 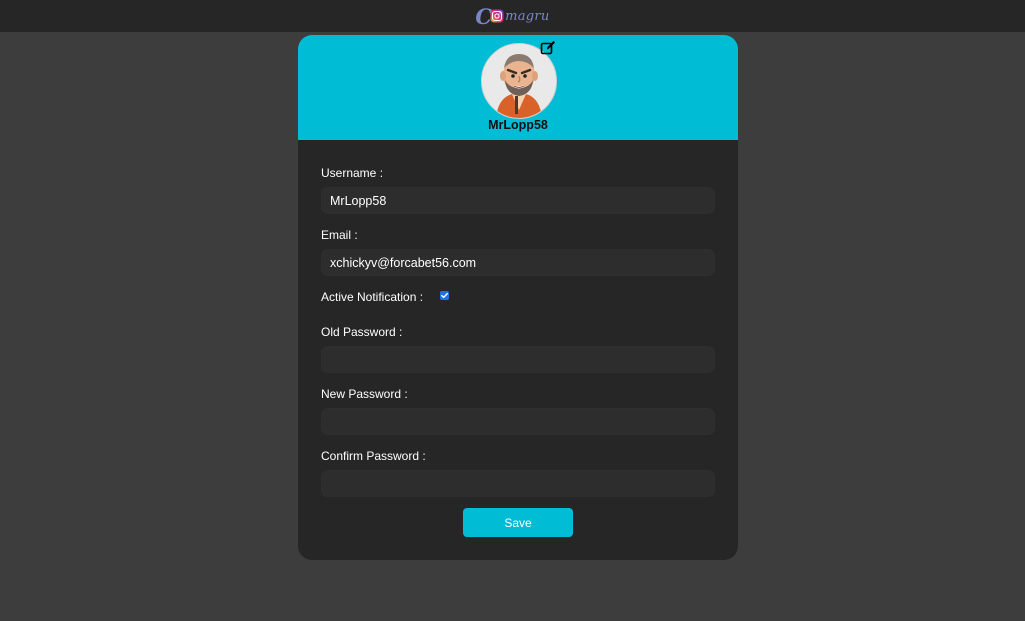 I want to click on old-password-label: Old Password :, so click(x=362, y=332).